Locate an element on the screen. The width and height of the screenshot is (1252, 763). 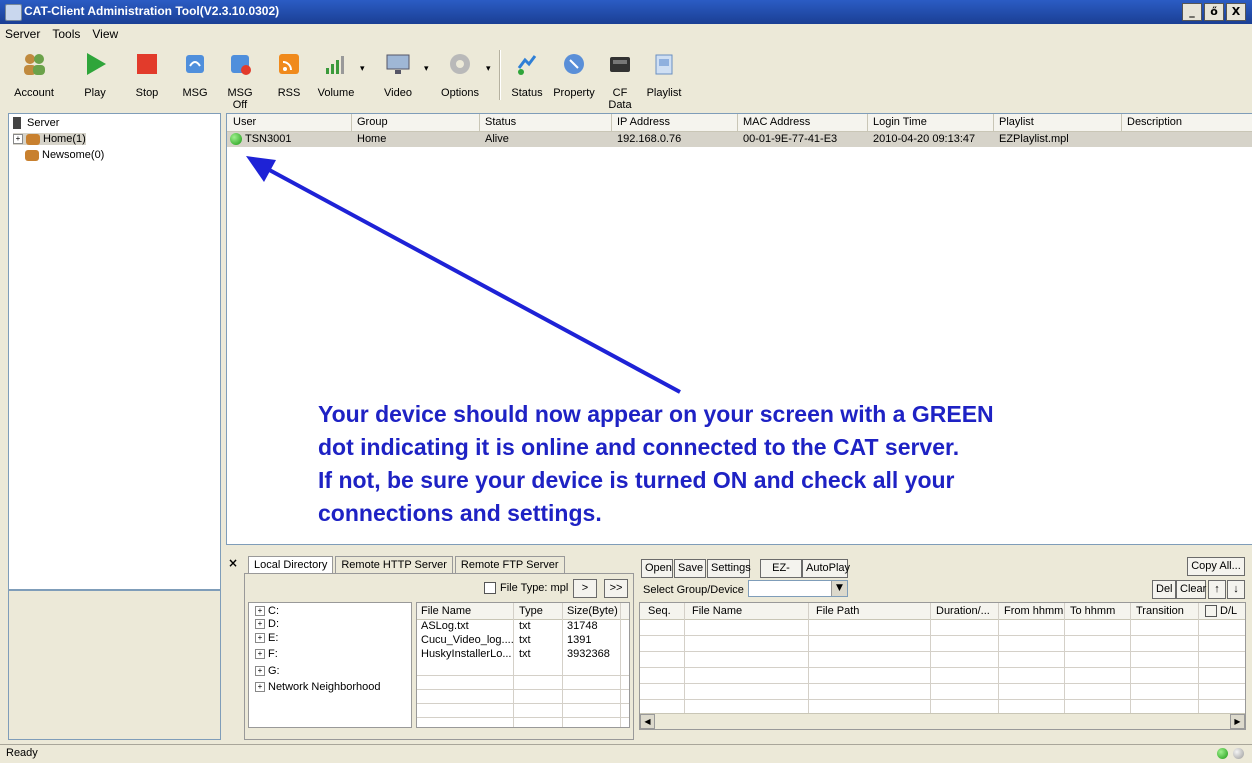
list-item: ASLog.txt txt 31748 is located at coordinates (523, 627).